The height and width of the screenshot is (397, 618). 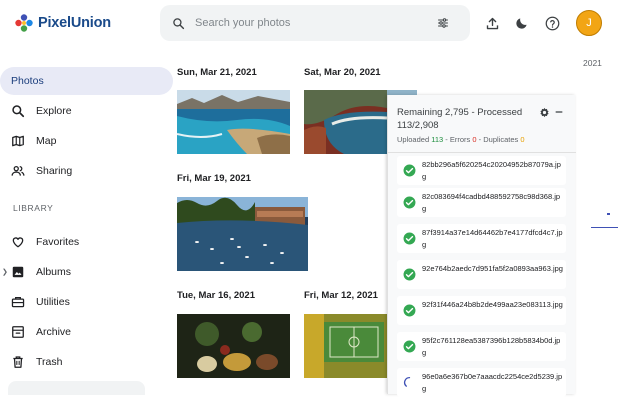 I want to click on upload-file-item: 87f3914a37e14d64462b7e4177dfcd4c7.jpg, so click(x=481, y=238).